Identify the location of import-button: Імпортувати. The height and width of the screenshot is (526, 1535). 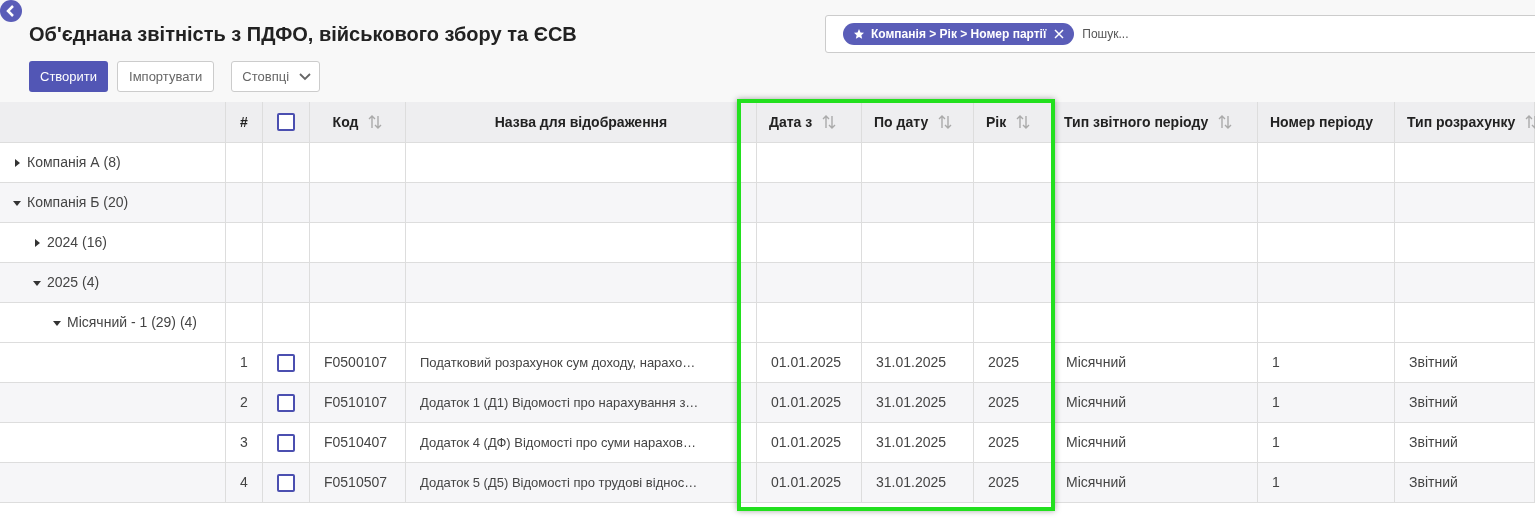
(166, 76).